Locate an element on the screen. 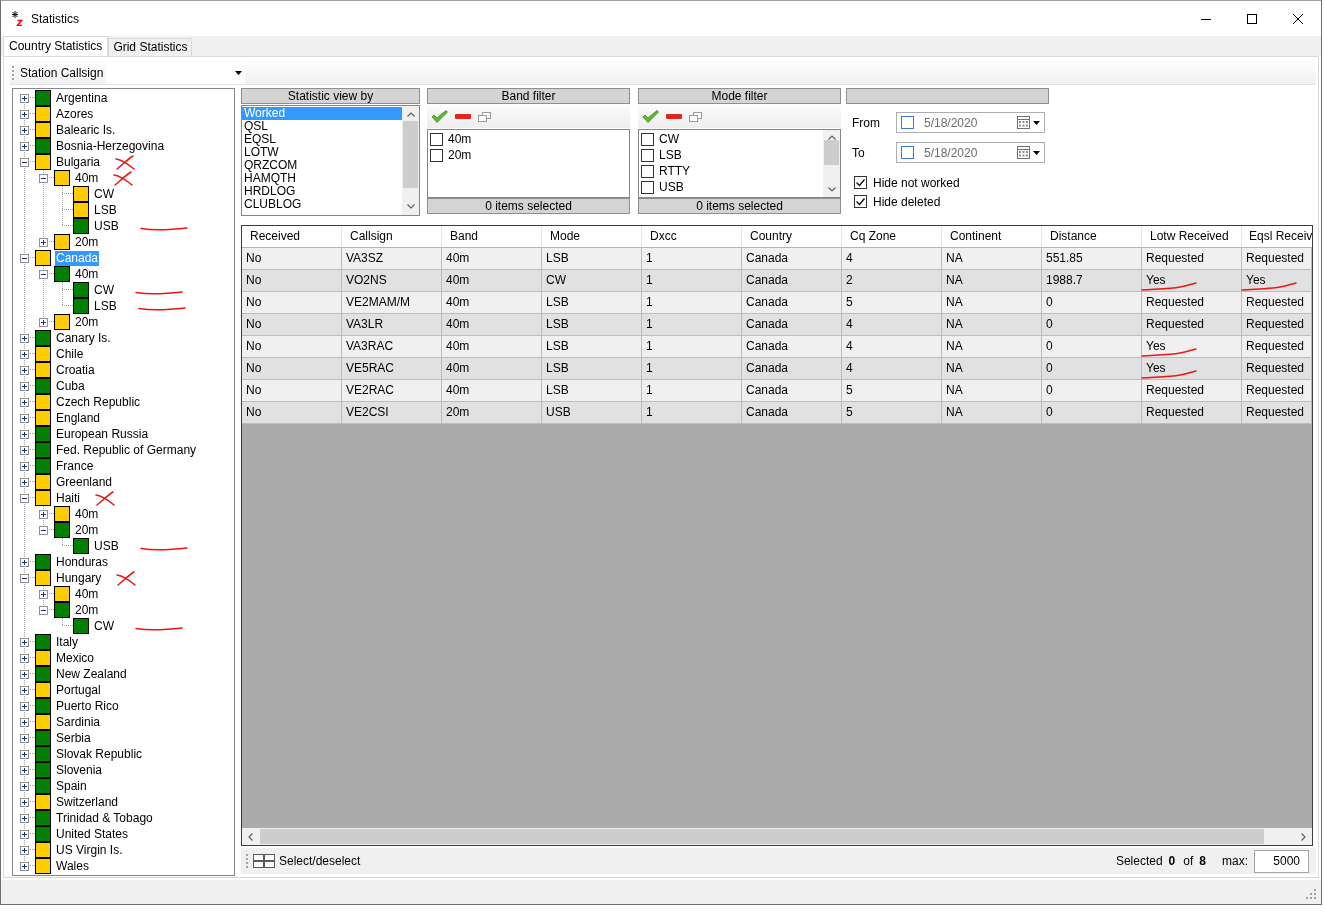 This screenshot has width=1325, height=913. maximize-icon is located at coordinates (1252, 18).